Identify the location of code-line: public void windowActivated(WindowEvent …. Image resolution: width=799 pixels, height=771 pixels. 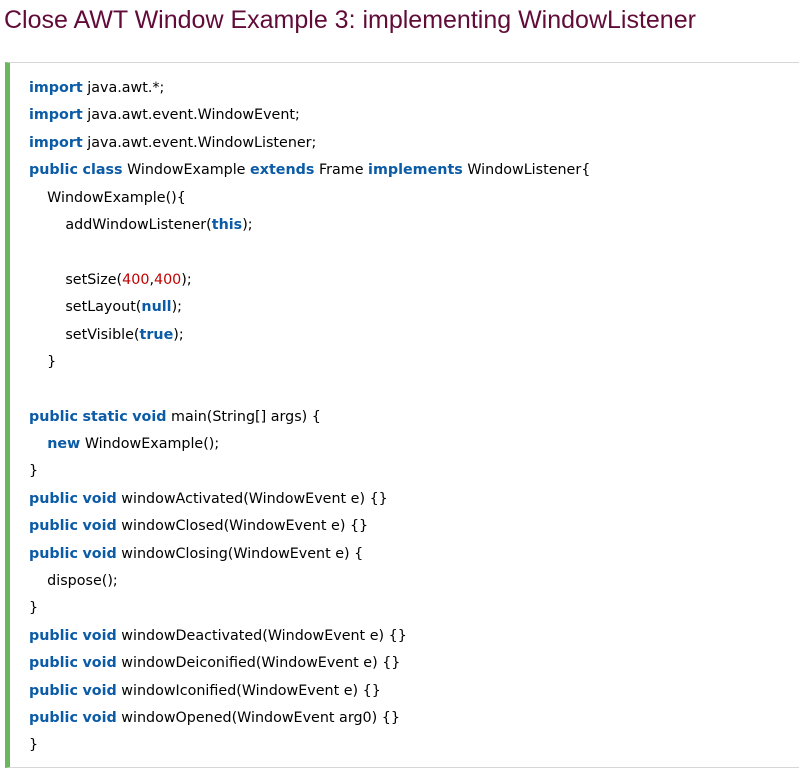
(414, 499).